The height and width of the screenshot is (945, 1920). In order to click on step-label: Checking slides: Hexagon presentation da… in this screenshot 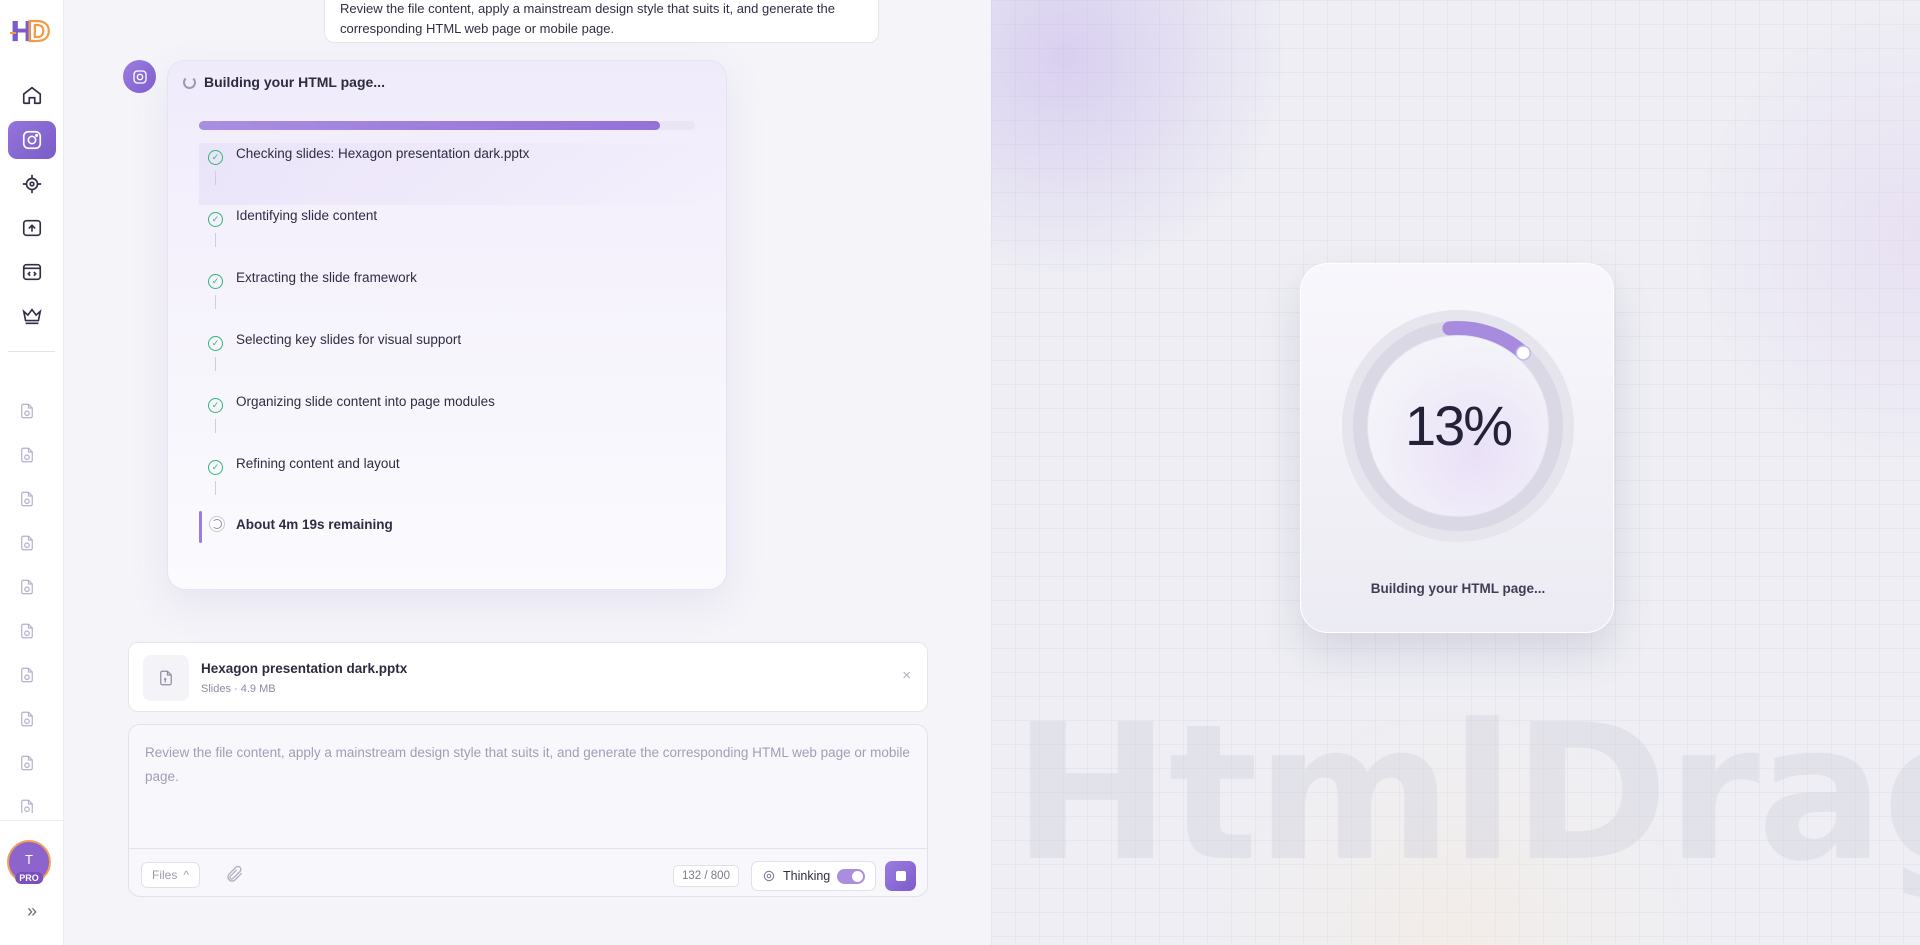, I will do `click(383, 153)`.